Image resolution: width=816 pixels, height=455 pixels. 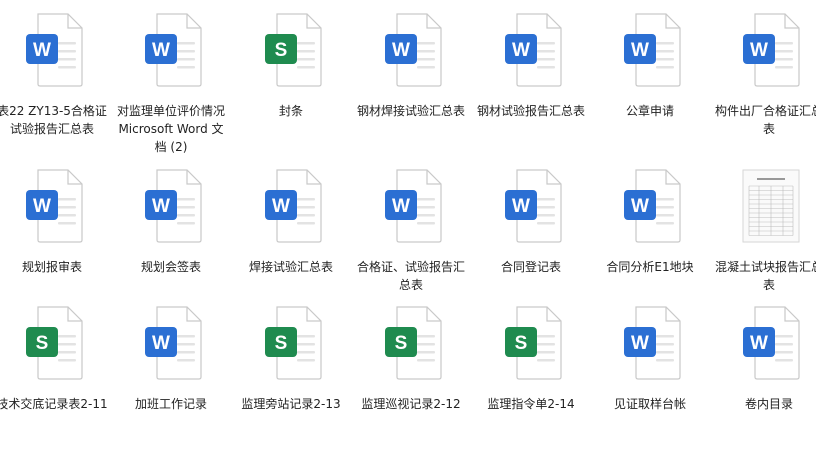 I want to click on file-name-label: 表22 ZY13-5合格证试验报告汇总表, so click(x=53, y=120).